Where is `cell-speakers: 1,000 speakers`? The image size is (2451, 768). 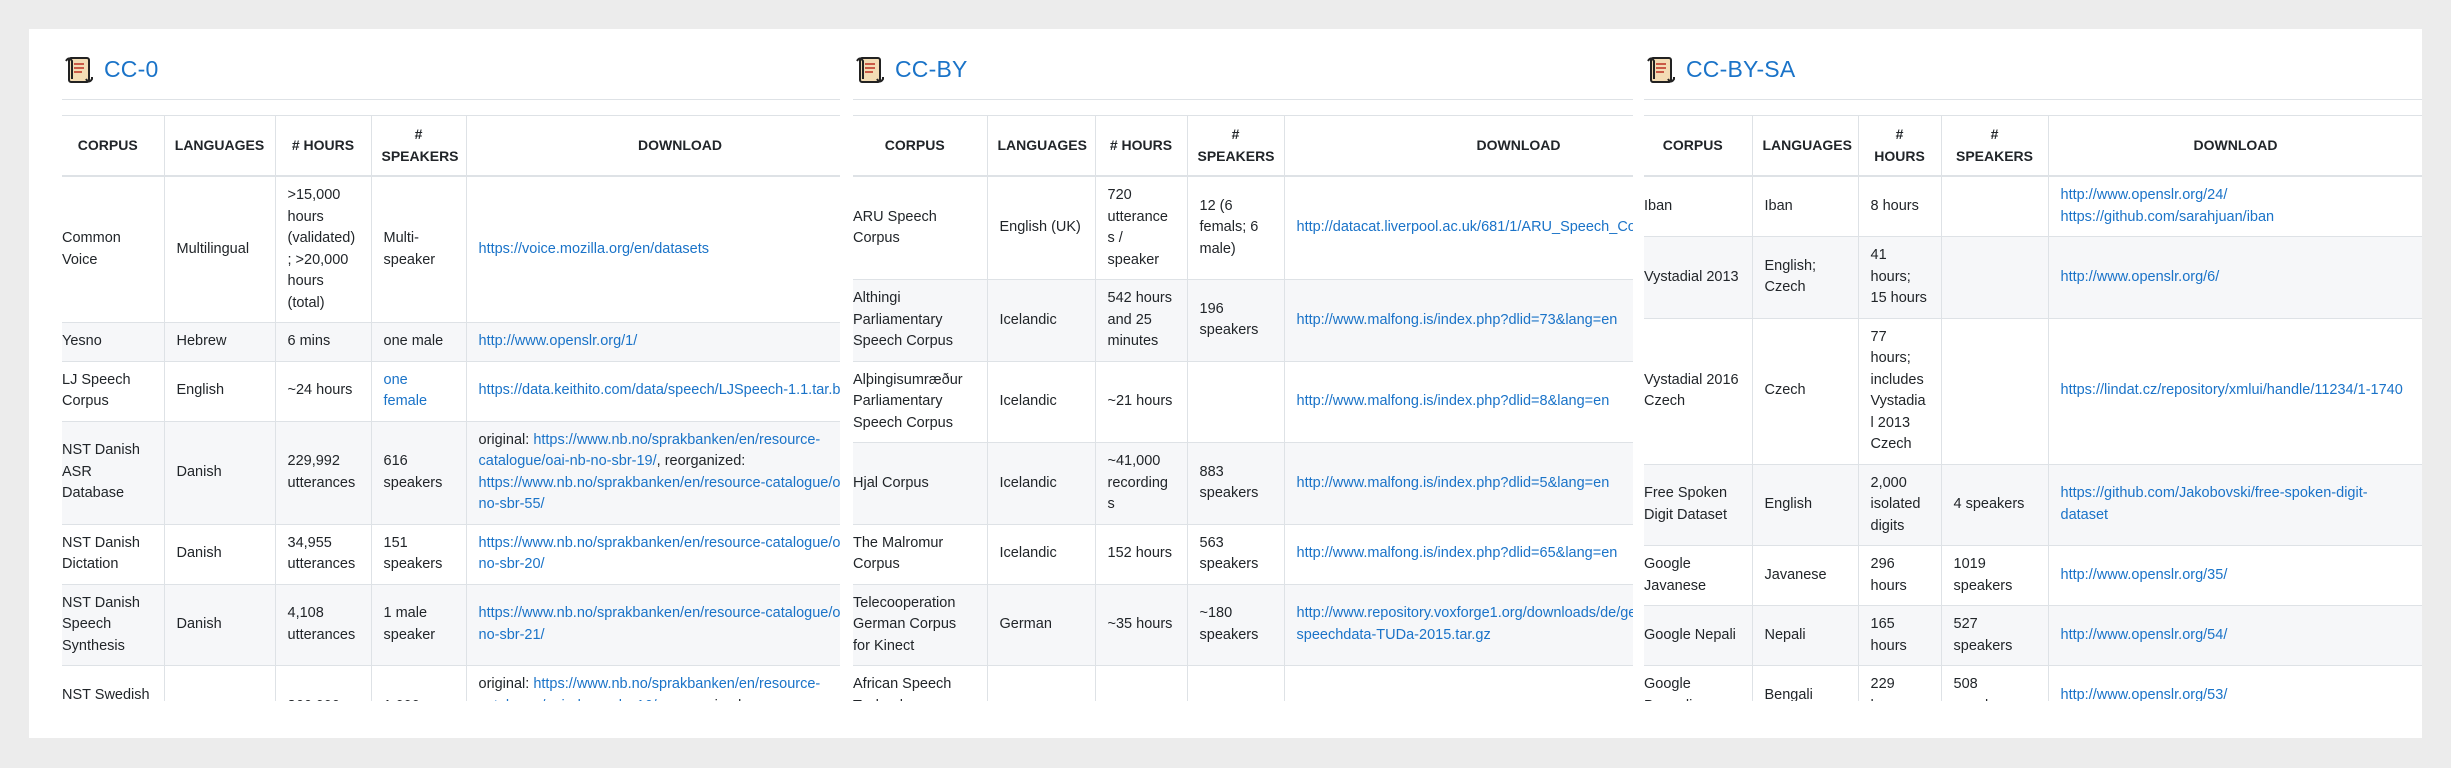
cell-speakers: 1,000 speakers is located at coordinates (418, 683).